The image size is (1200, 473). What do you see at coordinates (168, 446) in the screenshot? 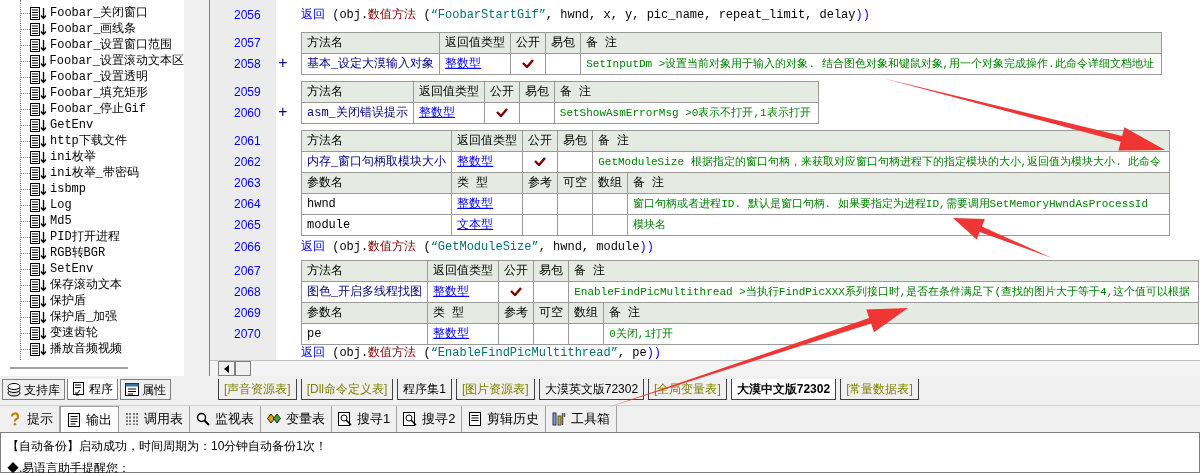
I see `output-line: 【自动备份】启动成功，时间周期为：10分钟自动备份1次！` at bounding box center [168, 446].